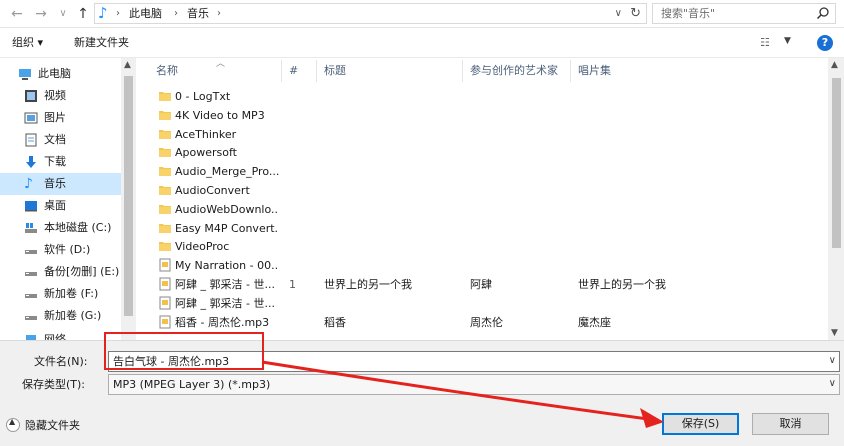 This screenshot has width=844, height=446. I want to click on help-icon: ?, so click(825, 43).